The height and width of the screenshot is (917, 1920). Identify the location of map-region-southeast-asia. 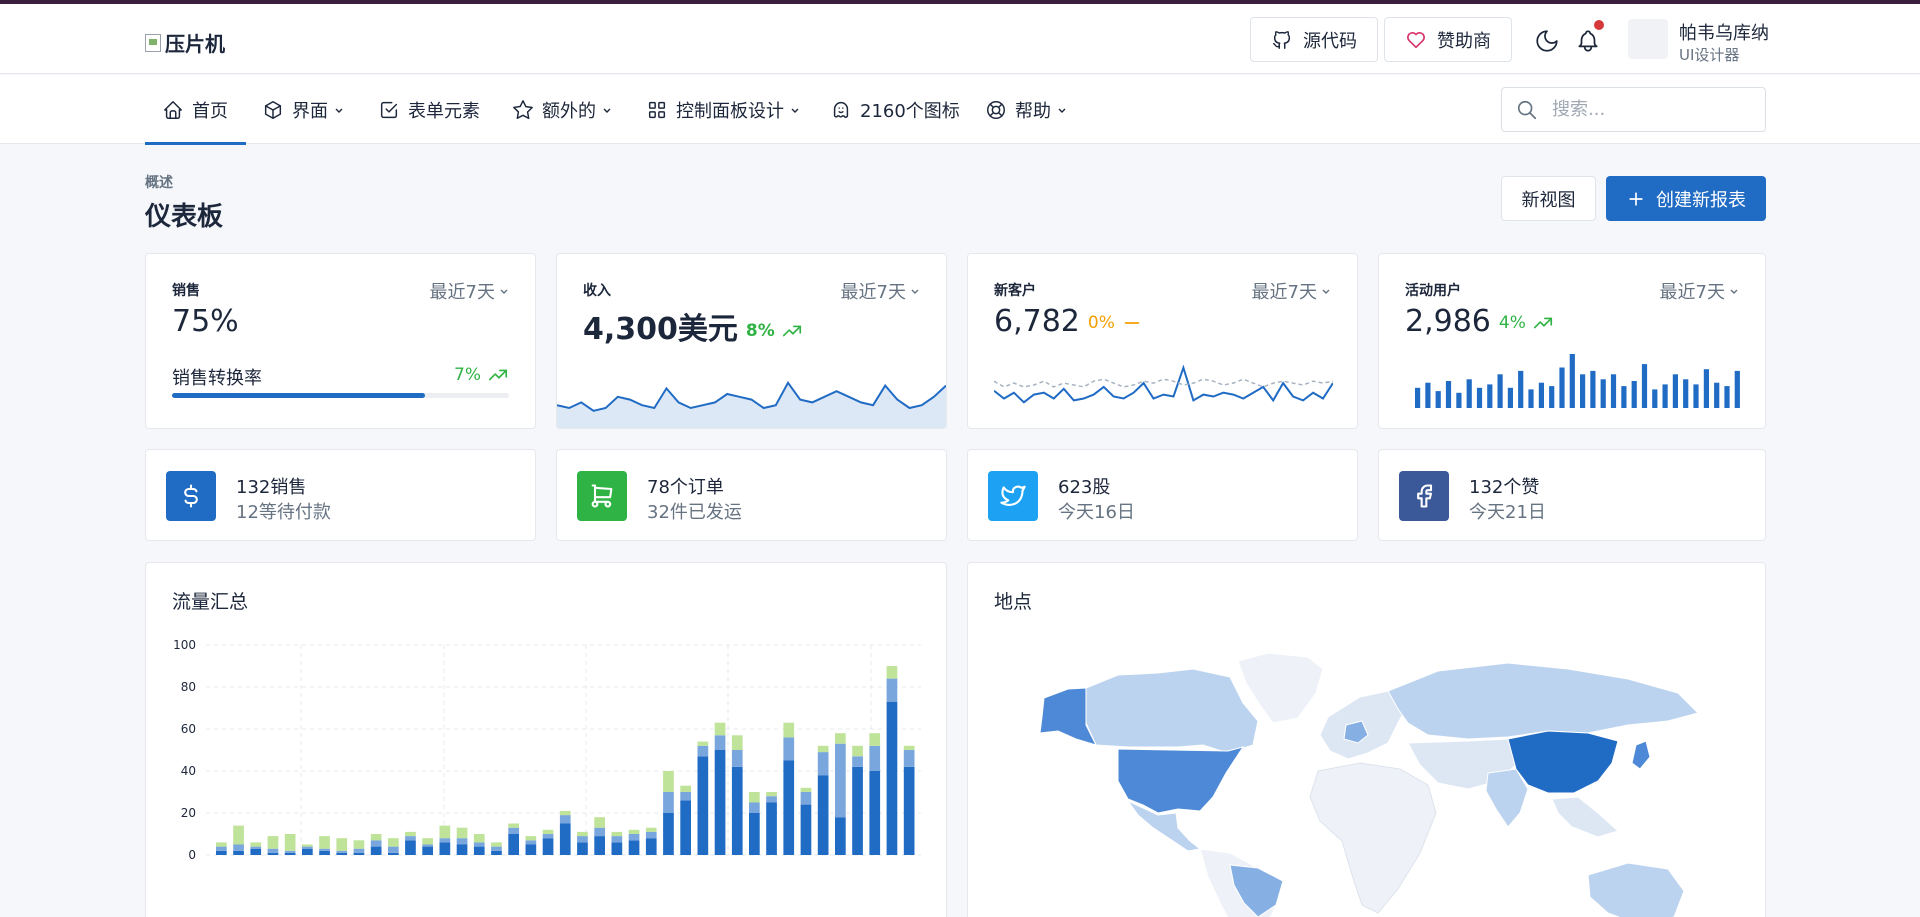
(1585, 817).